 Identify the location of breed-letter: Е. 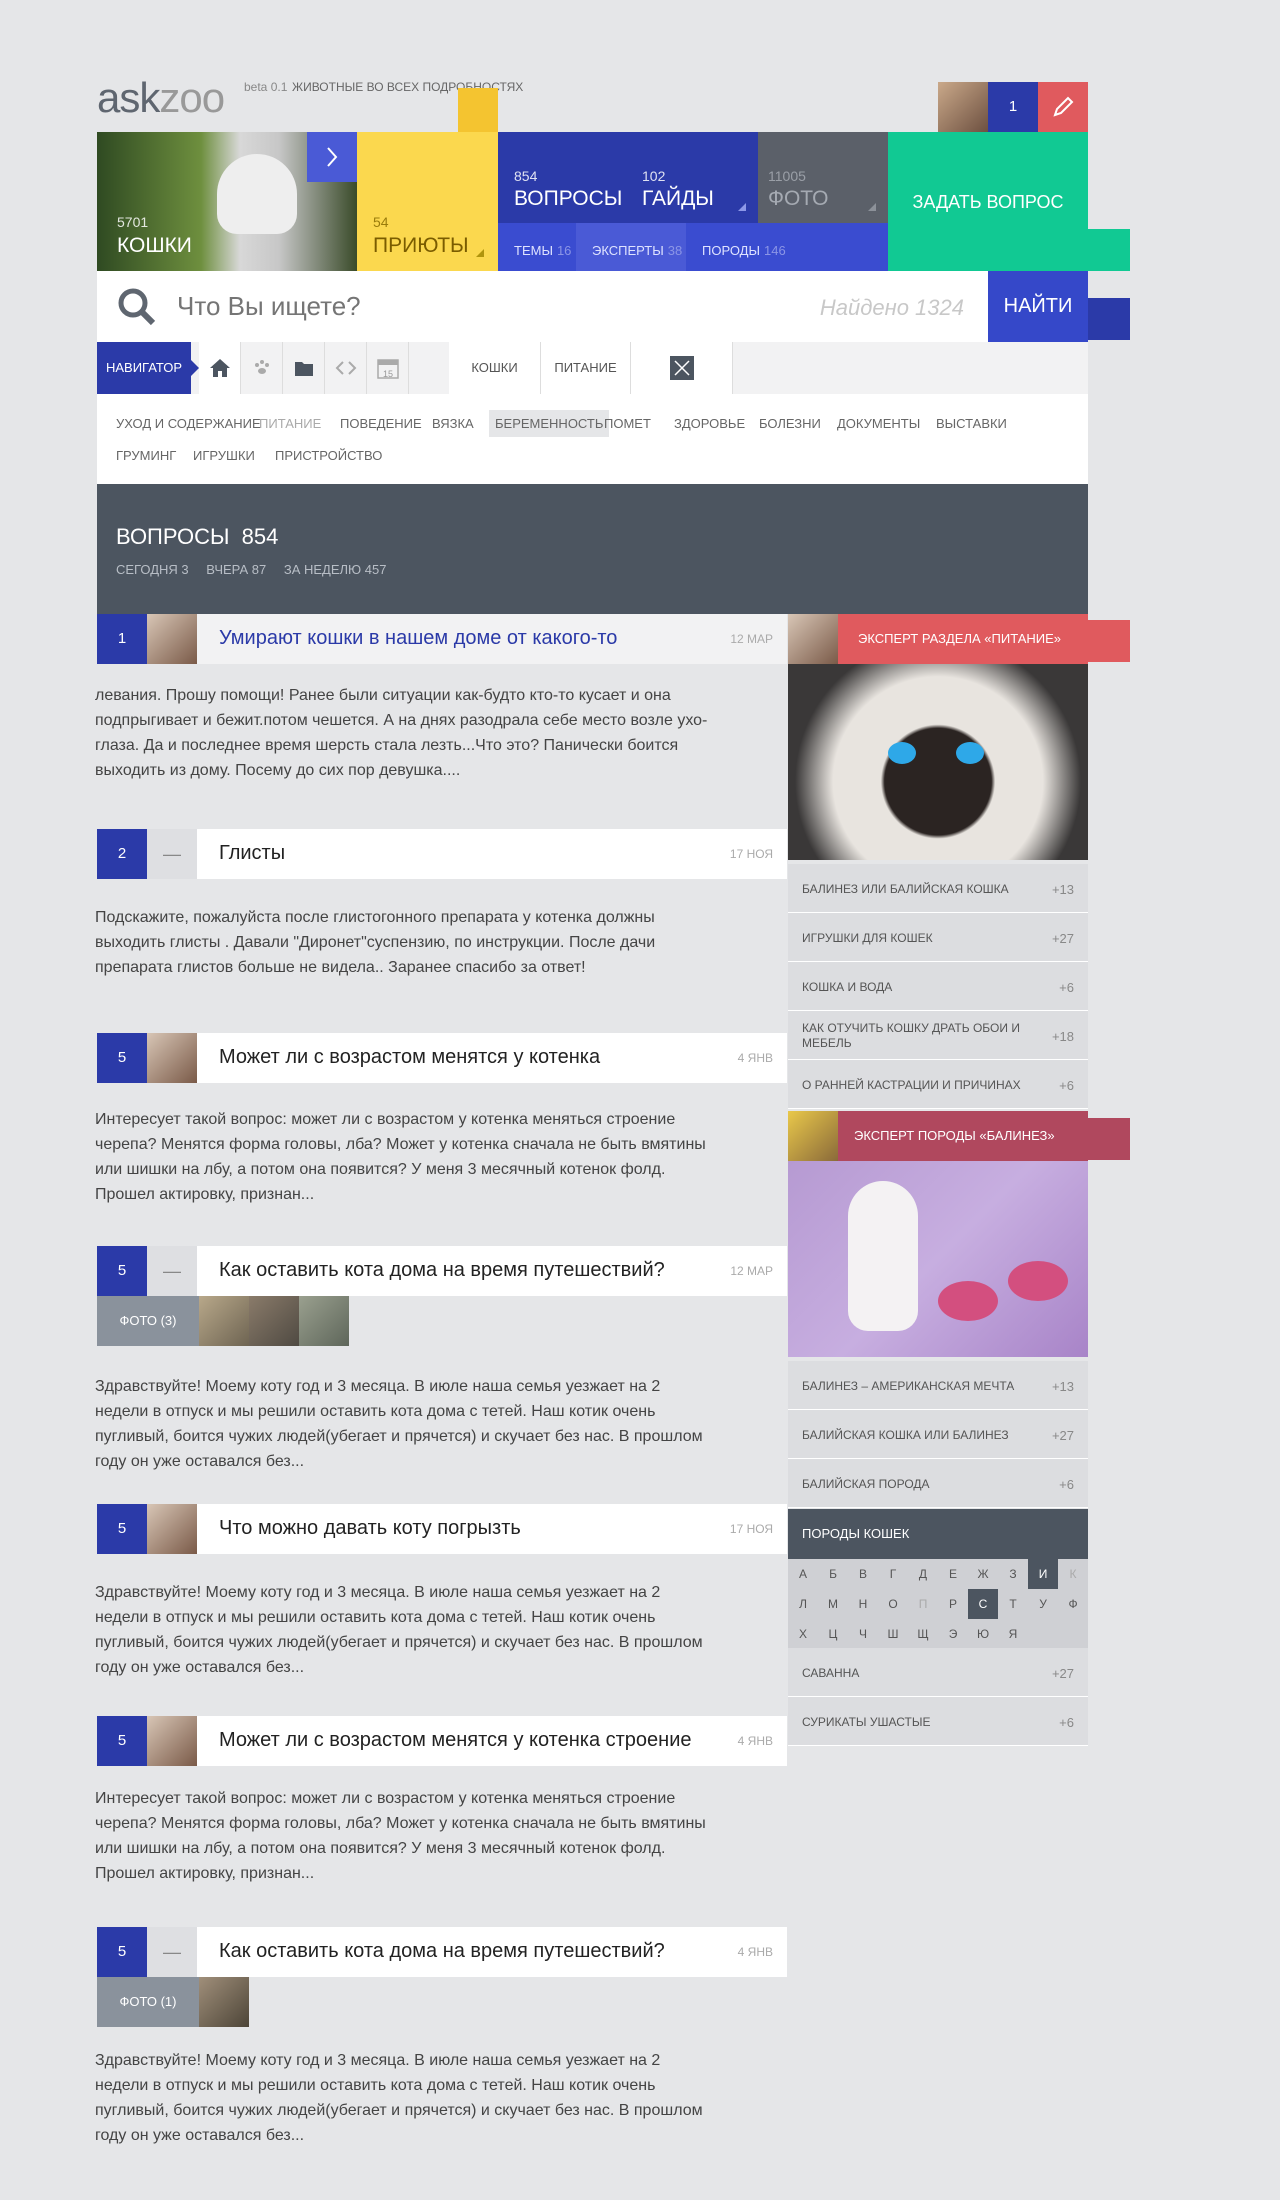
(953, 1574).